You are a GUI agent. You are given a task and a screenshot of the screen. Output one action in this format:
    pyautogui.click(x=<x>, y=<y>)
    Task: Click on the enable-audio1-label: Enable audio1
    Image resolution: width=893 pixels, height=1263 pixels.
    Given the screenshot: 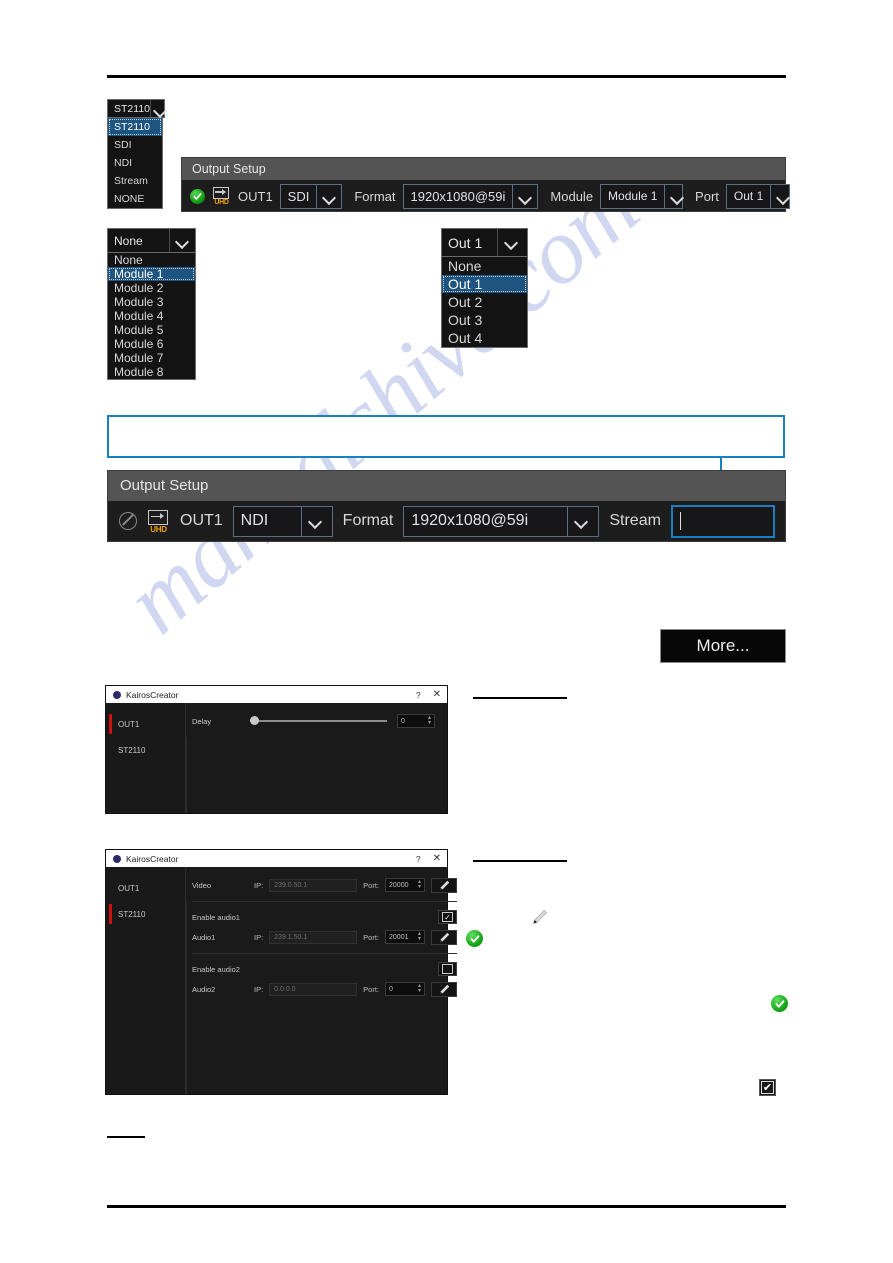 What is the action you would take?
    pyautogui.click(x=216, y=917)
    